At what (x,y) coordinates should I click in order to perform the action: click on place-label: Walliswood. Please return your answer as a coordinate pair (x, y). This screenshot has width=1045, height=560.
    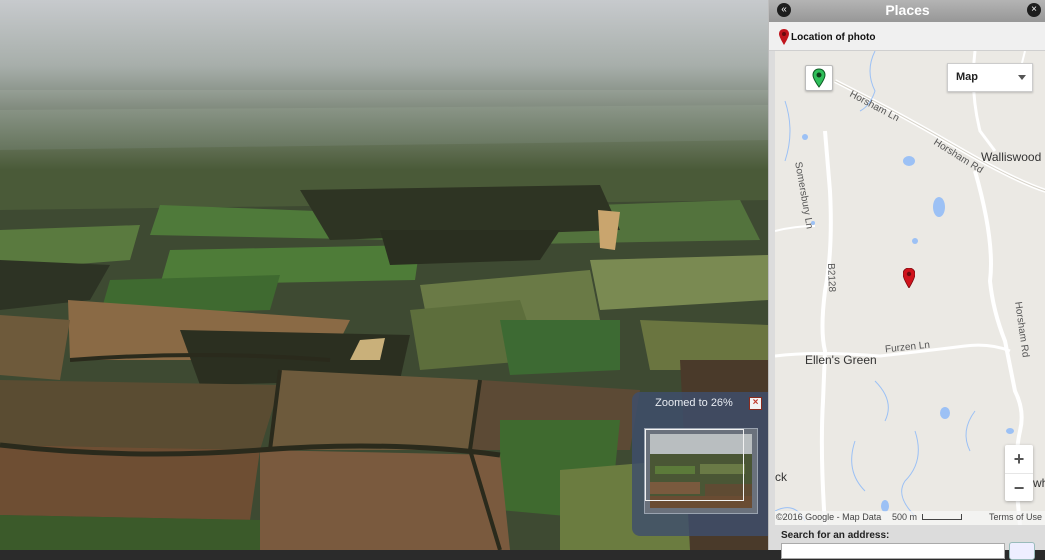
    Looking at the image, I should click on (1011, 157).